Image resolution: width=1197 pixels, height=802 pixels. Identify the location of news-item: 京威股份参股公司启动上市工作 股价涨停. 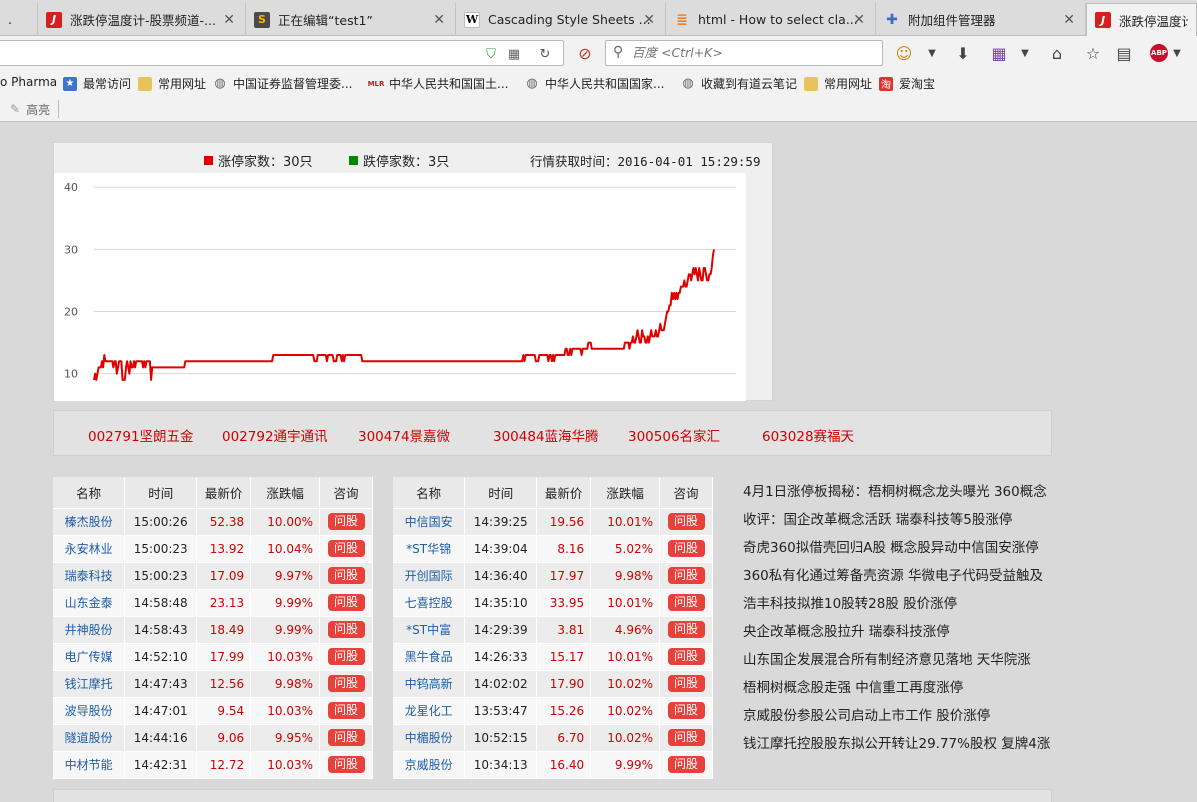
(899, 716).